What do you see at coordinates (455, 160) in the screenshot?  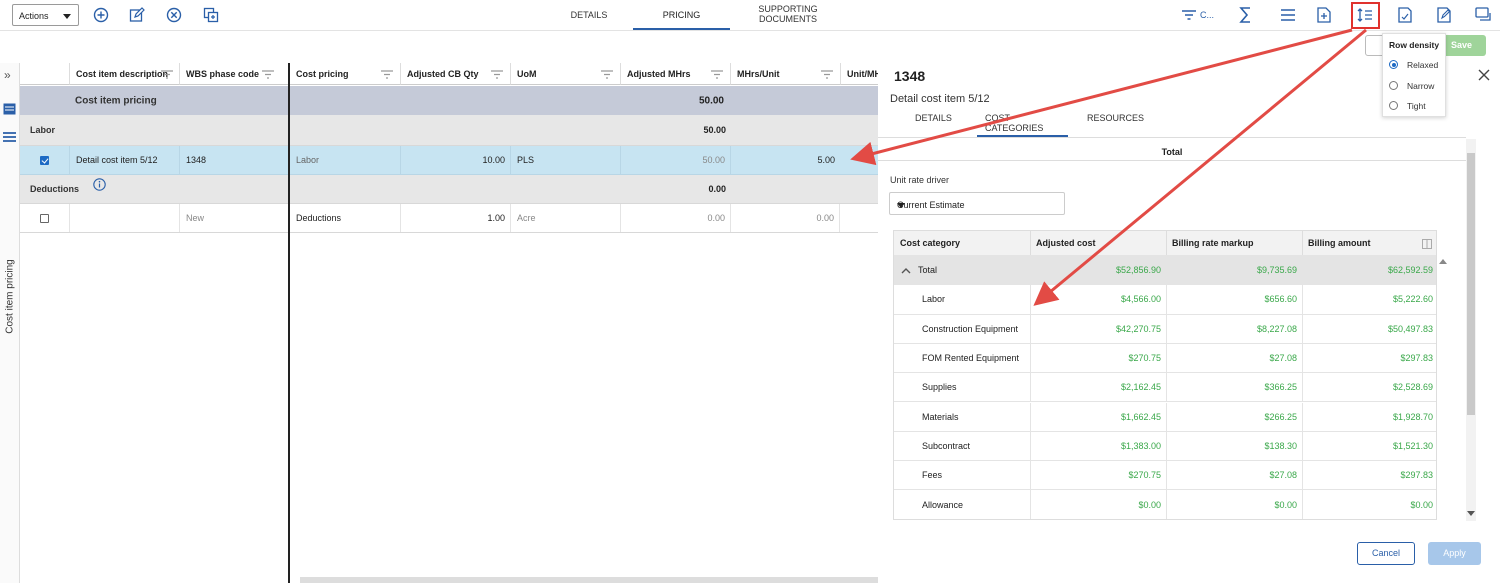 I see `cell-adjusted-cb-qty: 10.00` at bounding box center [455, 160].